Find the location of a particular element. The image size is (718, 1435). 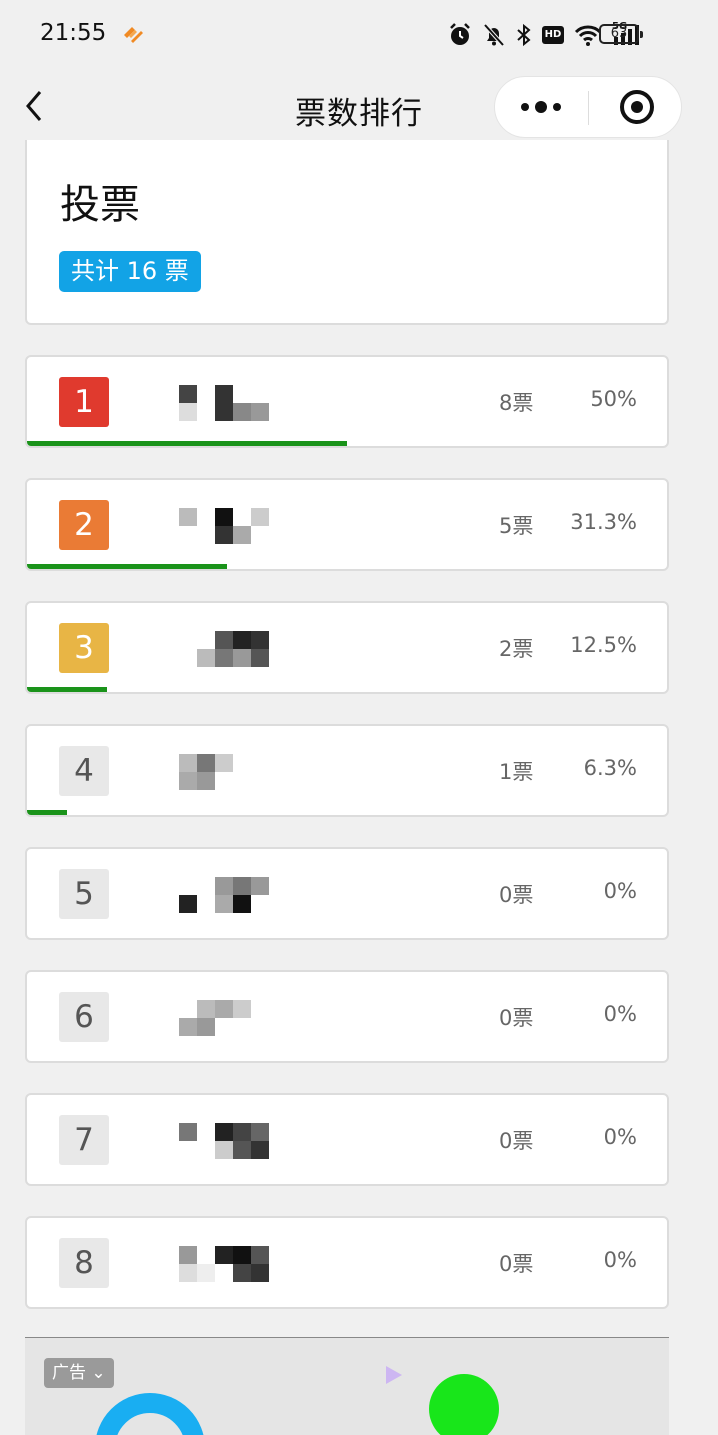

vote-count: 5票 is located at coordinates (516, 526).